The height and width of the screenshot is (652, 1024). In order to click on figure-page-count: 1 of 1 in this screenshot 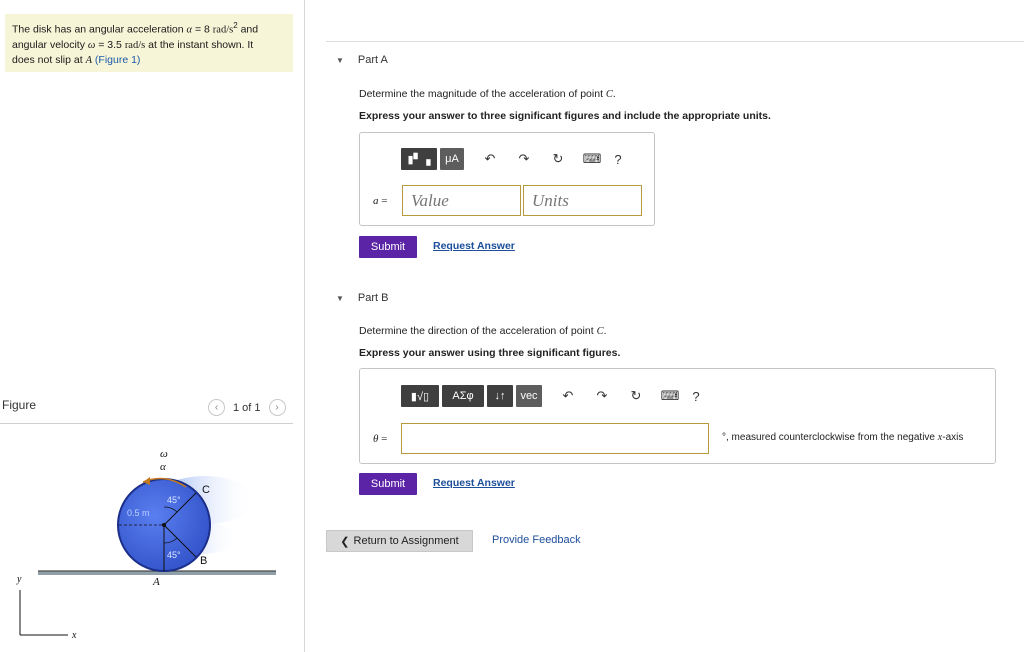, I will do `click(247, 407)`.